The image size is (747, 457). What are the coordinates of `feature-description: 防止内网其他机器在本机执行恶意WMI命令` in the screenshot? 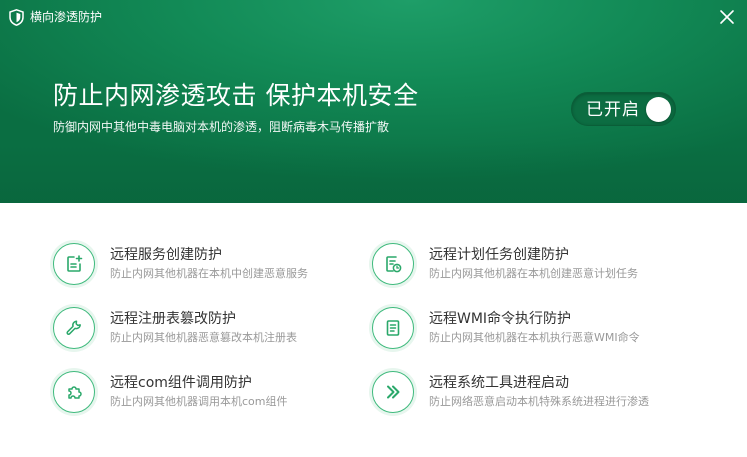 It's located at (534, 337).